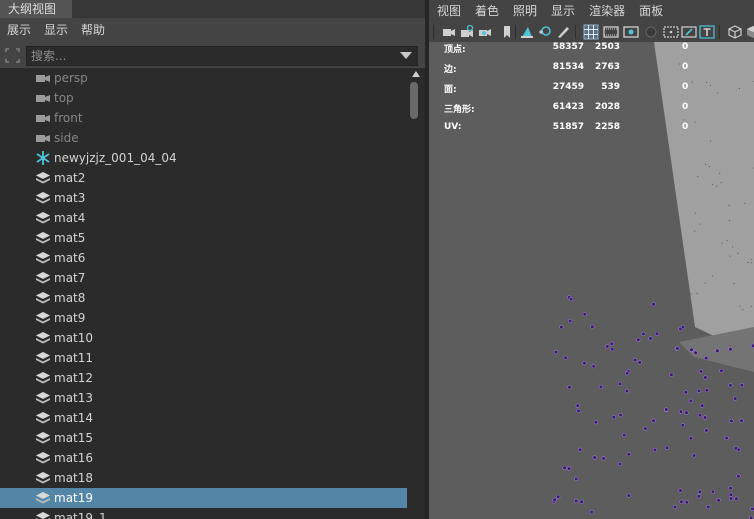  Describe the element at coordinates (18, 30) in the screenshot. I see `menu-display: 展示` at that location.